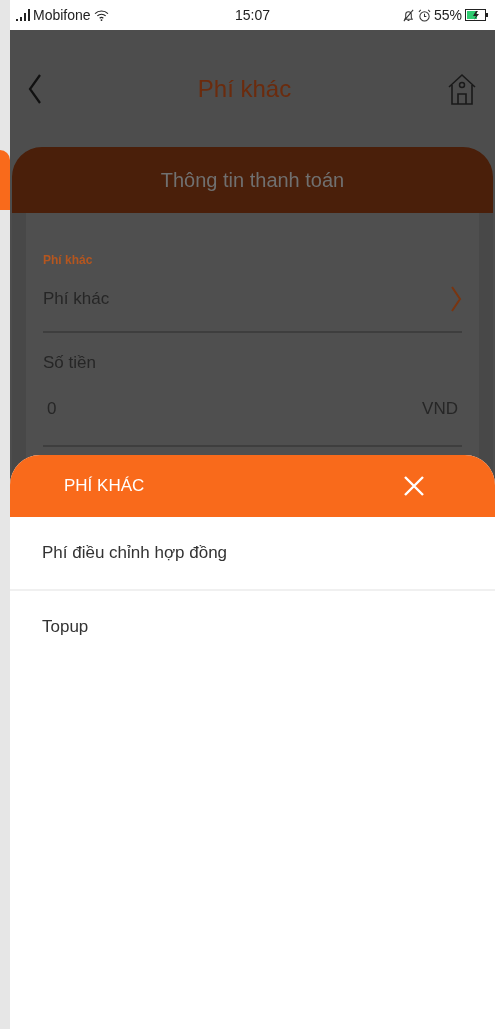 The width and height of the screenshot is (495, 1029). I want to click on close-icon, so click(414, 486).